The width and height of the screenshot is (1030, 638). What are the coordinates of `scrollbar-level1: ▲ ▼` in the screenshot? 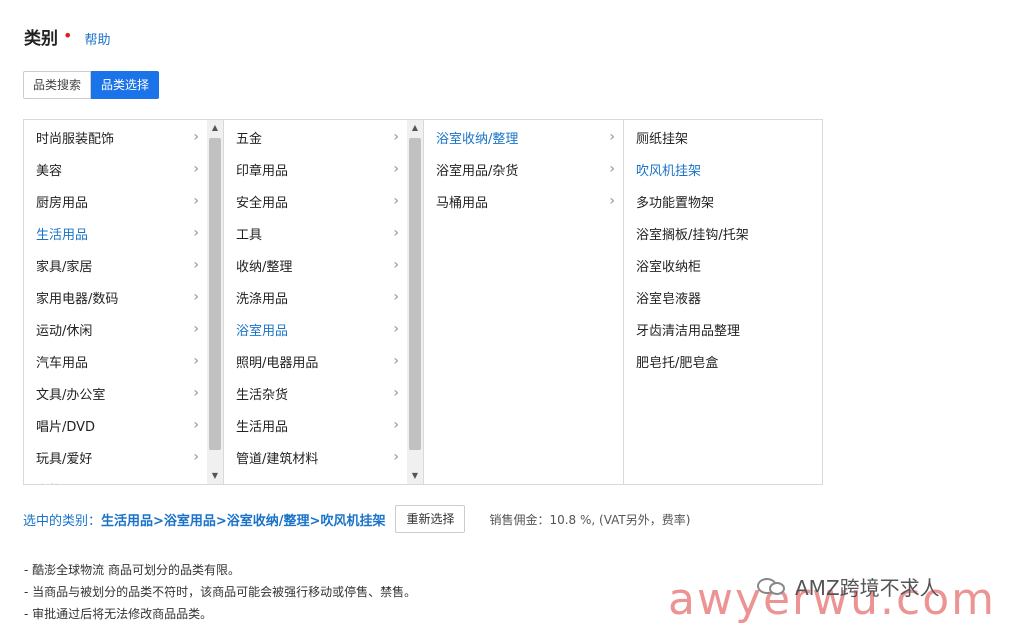 It's located at (215, 302).